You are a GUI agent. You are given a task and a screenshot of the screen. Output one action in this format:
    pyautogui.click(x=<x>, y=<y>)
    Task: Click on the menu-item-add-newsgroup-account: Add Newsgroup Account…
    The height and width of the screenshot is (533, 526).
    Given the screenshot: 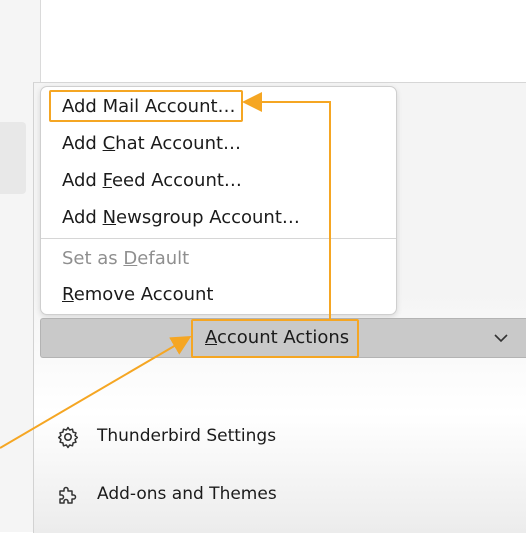 What is the action you would take?
    pyautogui.click(x=218, y=218)
    